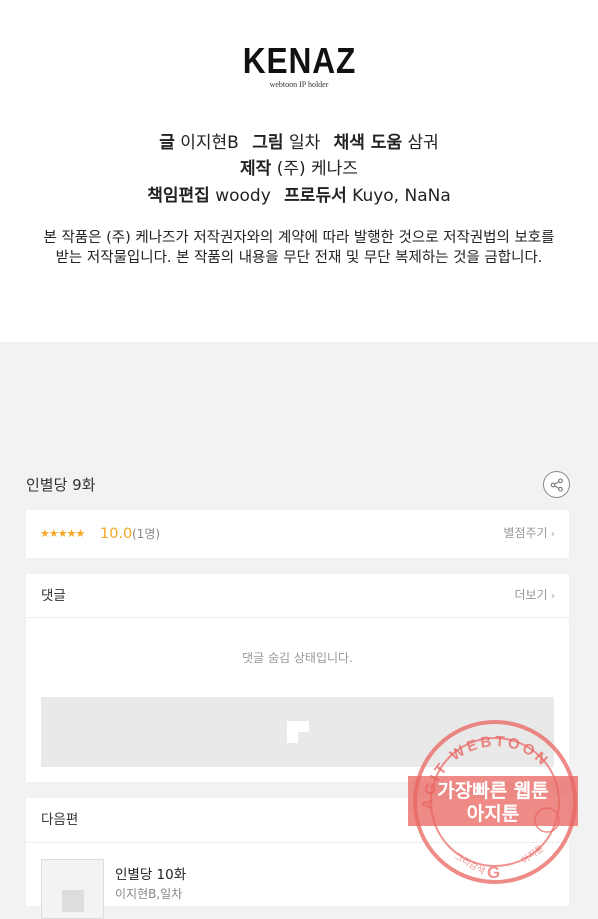  What do you see at coordinates (525, 533) in the screenshot?
I see `rate-button-label: 별점주기` at bounding box center [525, 533].